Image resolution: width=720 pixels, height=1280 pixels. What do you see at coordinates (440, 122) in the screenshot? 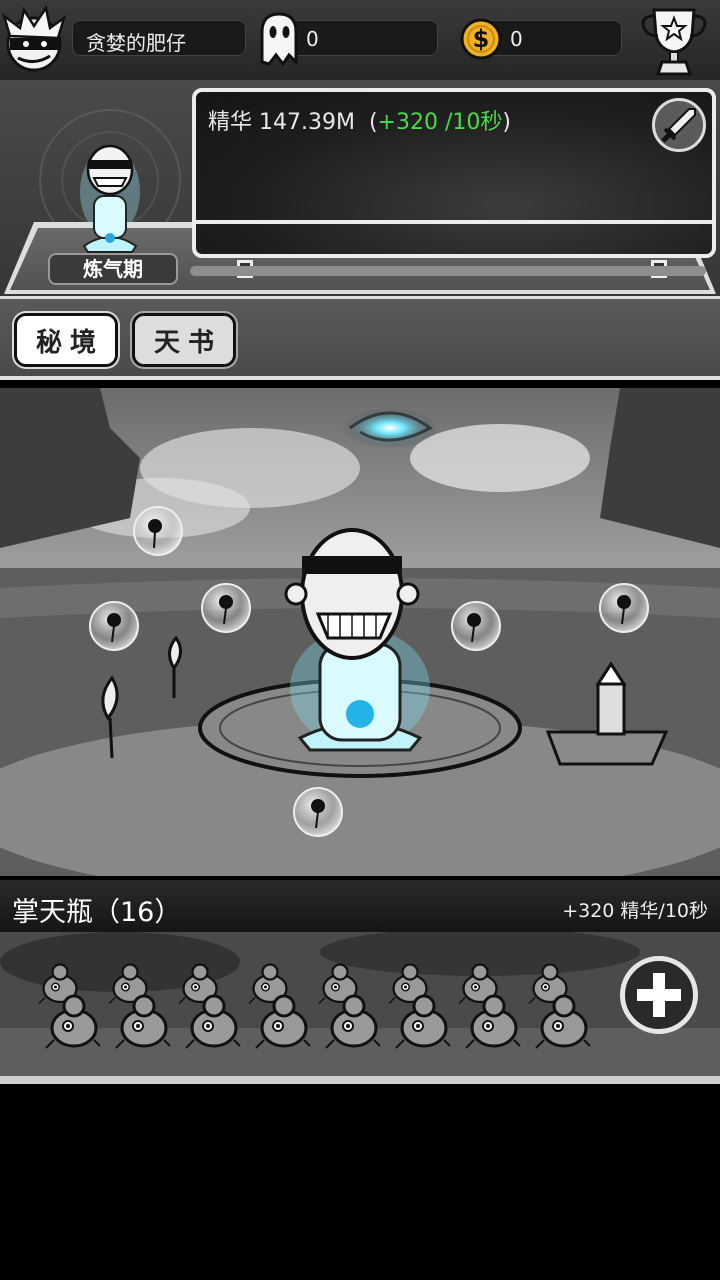
I see `essence-rate: +320 /10秒` at bounding box center [440, 122].